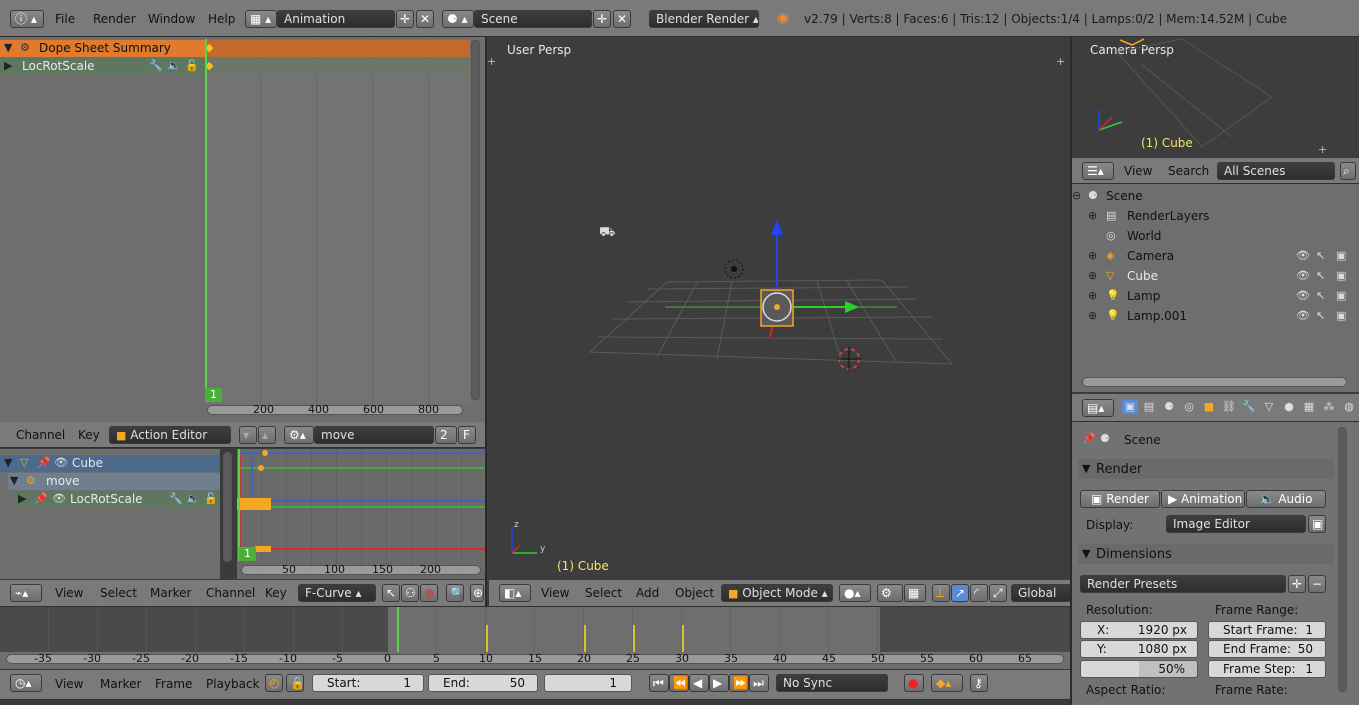 Image resolution: width=1359 pixels, height=705 pixels. What do you see at coordinates (59, 499) in the screenshot?
I see `eye-icon: 👁` at bounding box center [59, 499].